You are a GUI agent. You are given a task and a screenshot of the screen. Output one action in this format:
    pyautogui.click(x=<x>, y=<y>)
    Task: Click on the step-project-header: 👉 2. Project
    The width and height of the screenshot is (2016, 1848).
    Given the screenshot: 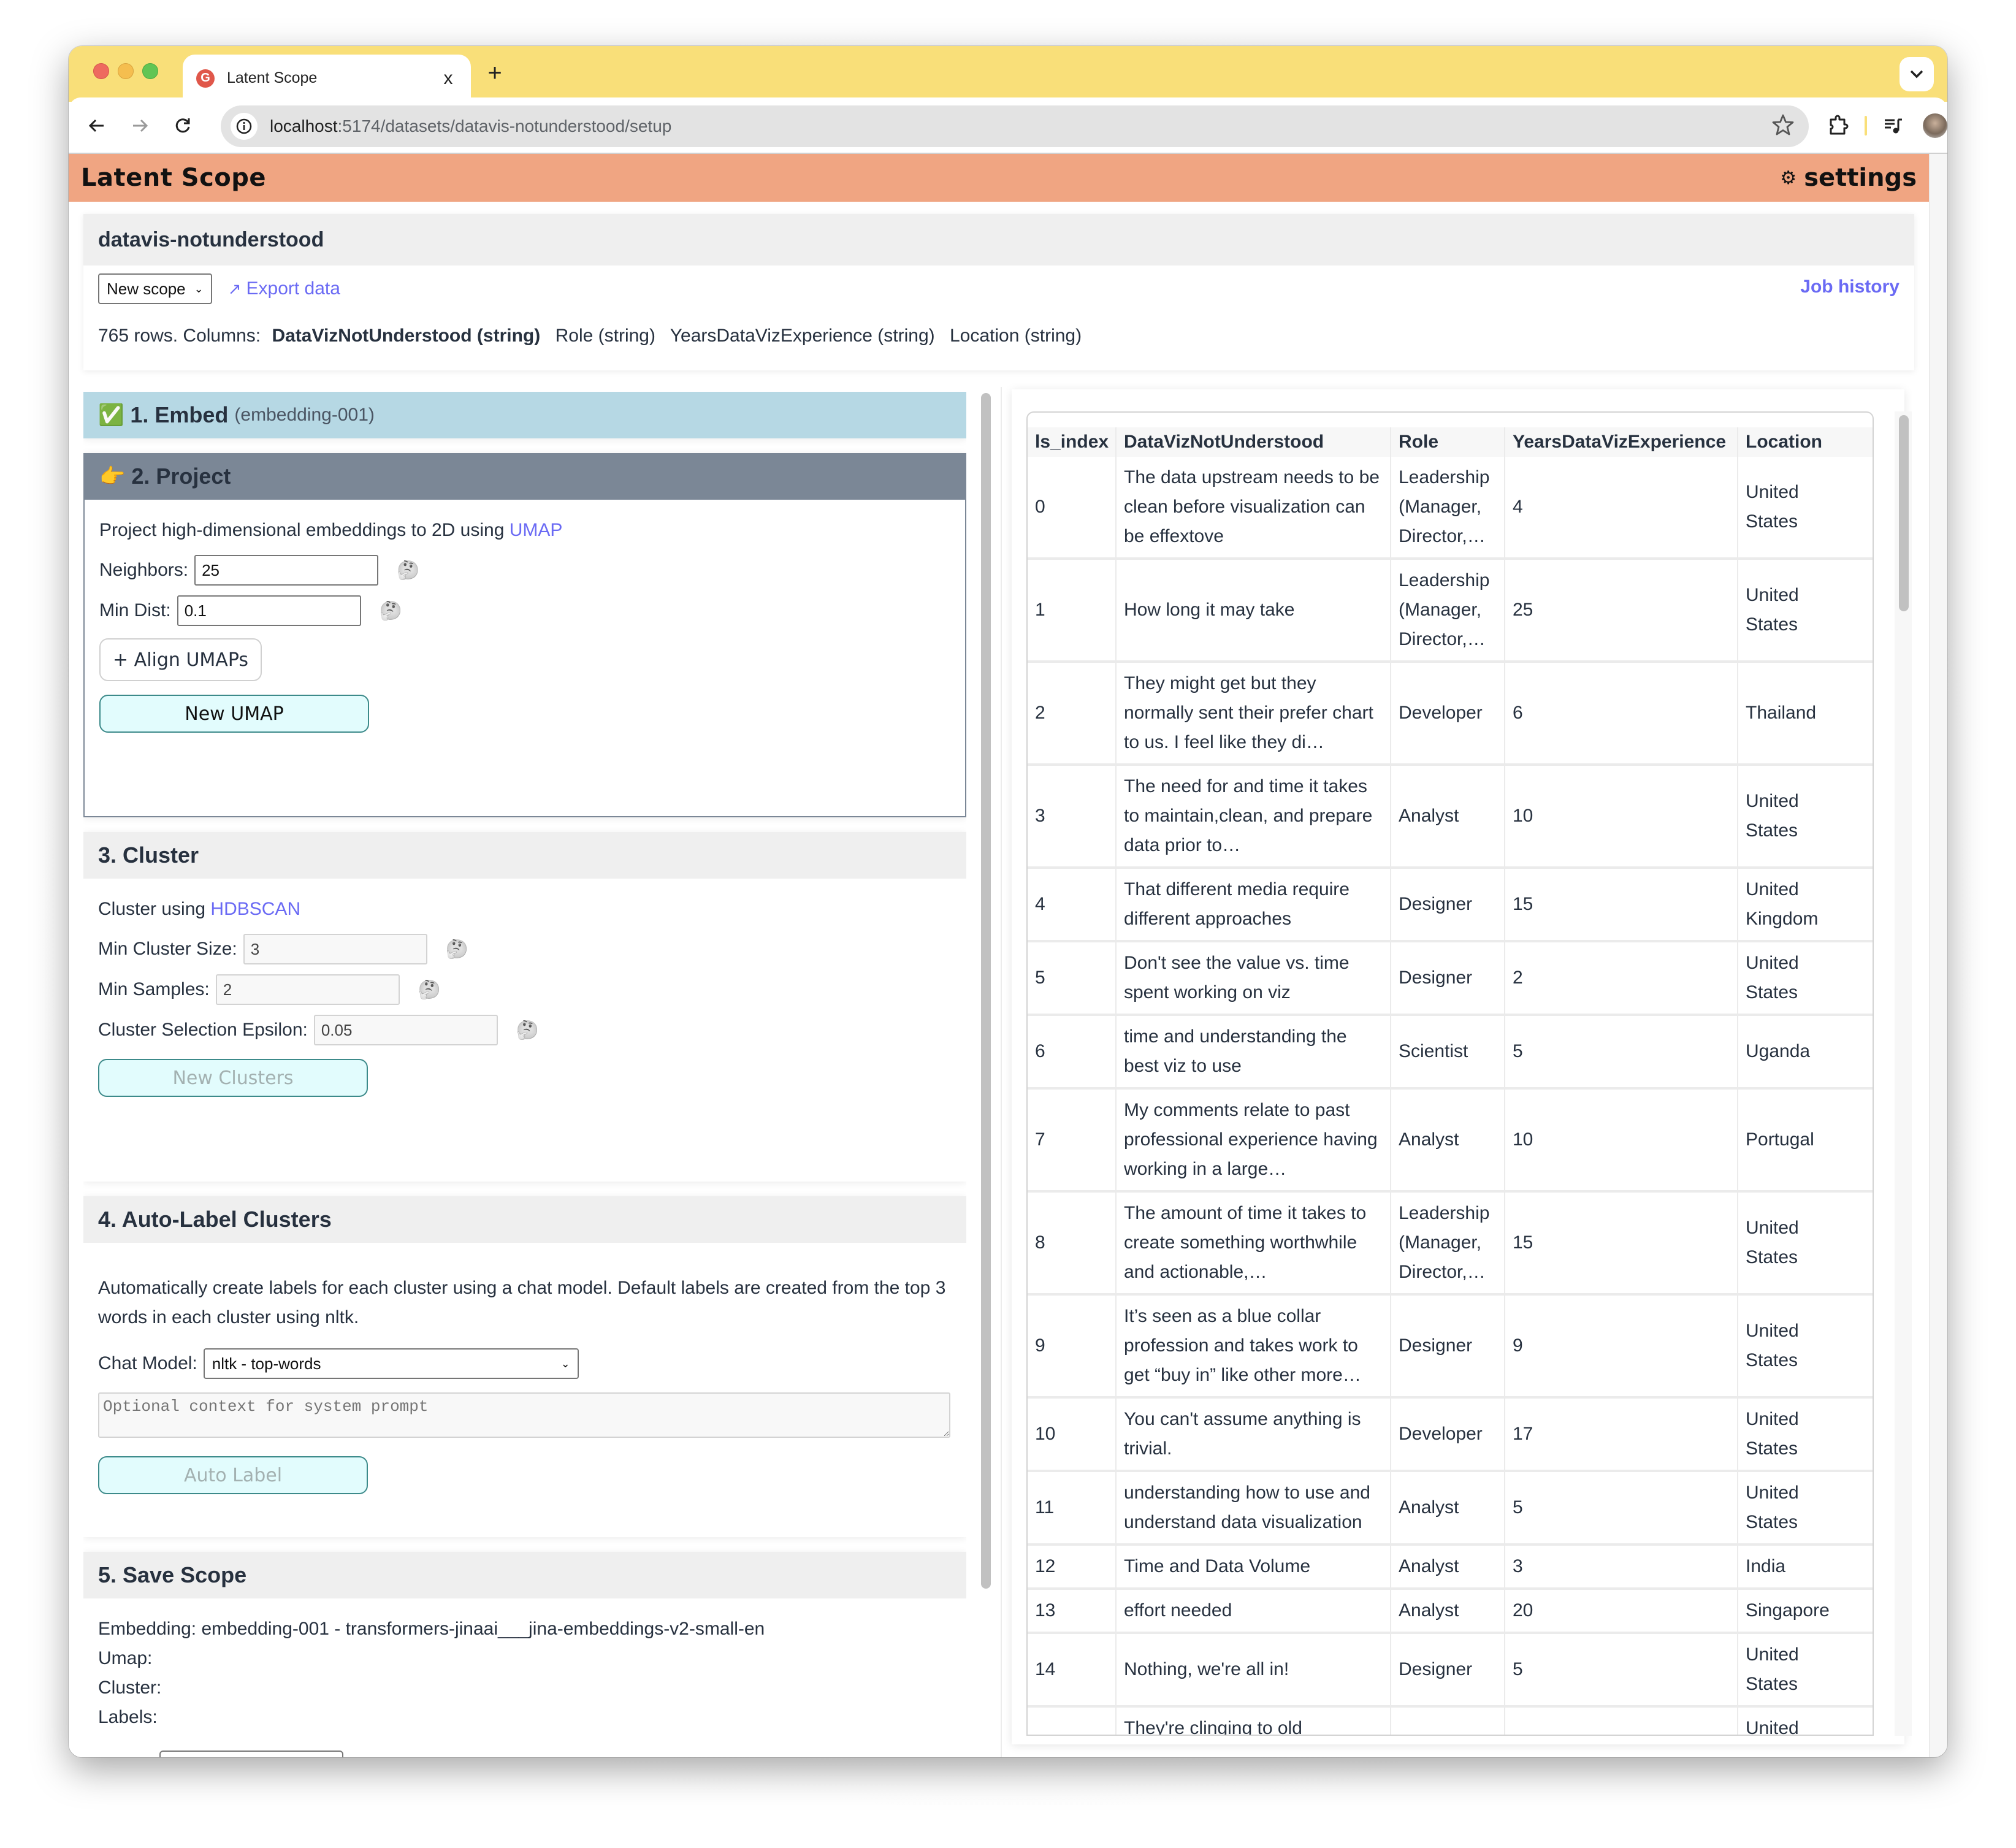 What is the action you would take?
    pyautogui.click(x=525, y=476)
    